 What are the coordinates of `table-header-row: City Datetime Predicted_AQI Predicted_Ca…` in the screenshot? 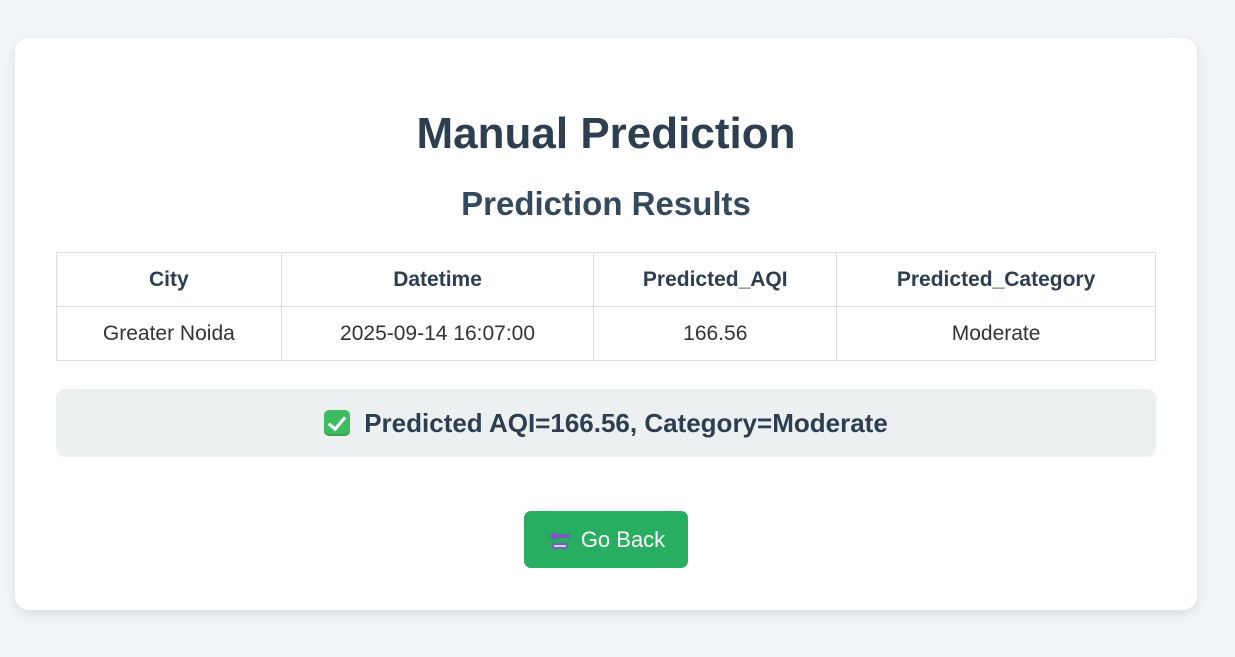 It's located at (606, 279).